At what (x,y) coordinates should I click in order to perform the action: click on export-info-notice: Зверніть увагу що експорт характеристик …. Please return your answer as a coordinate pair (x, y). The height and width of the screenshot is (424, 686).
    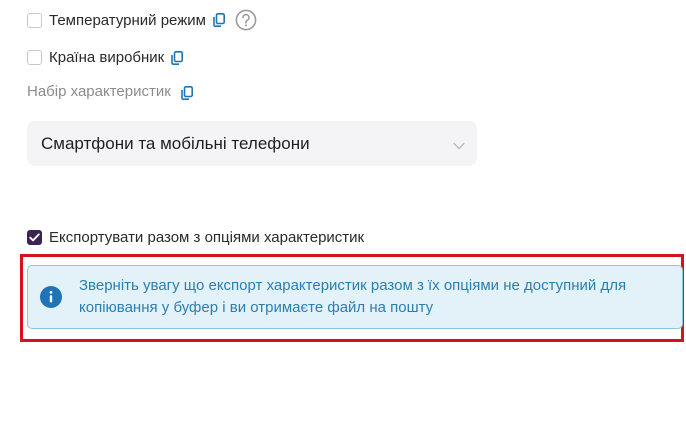
    Looking at the image, I should click on (355, 297).